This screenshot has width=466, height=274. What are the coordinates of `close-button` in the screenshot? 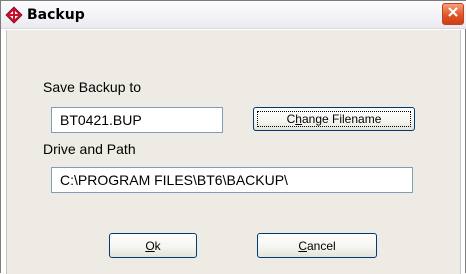 It's located at (453, 14).